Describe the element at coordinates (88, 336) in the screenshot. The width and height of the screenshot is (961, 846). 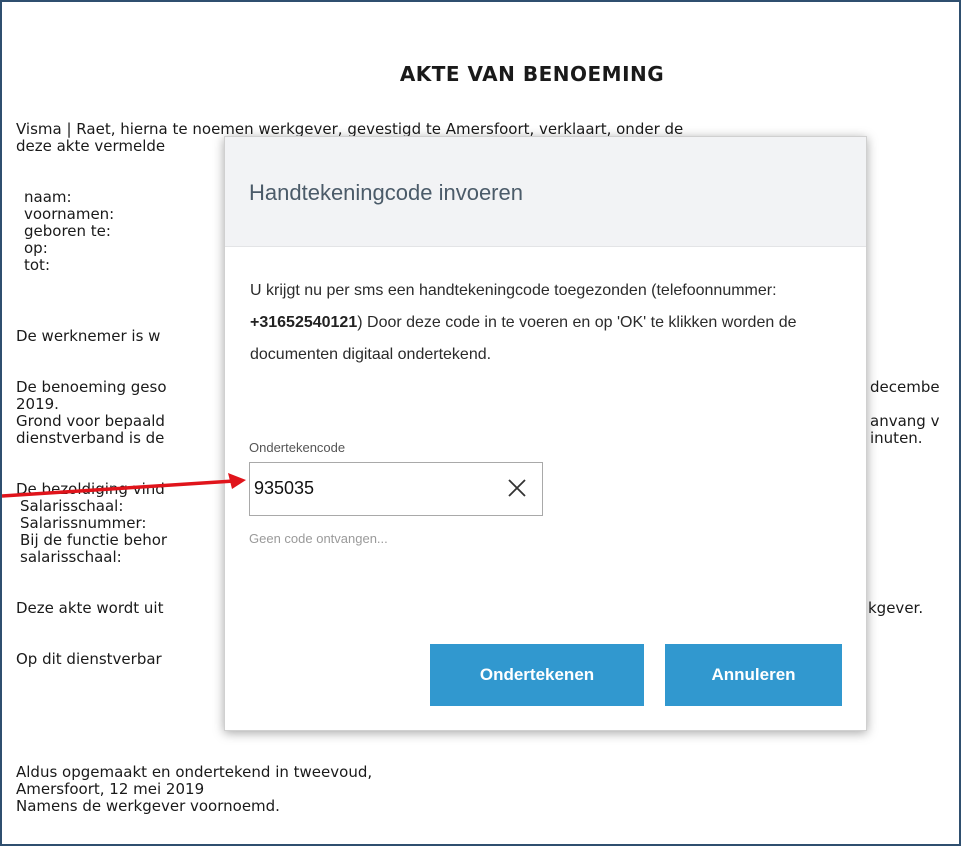
I see `doc-line: De werknemer is w` at that location.